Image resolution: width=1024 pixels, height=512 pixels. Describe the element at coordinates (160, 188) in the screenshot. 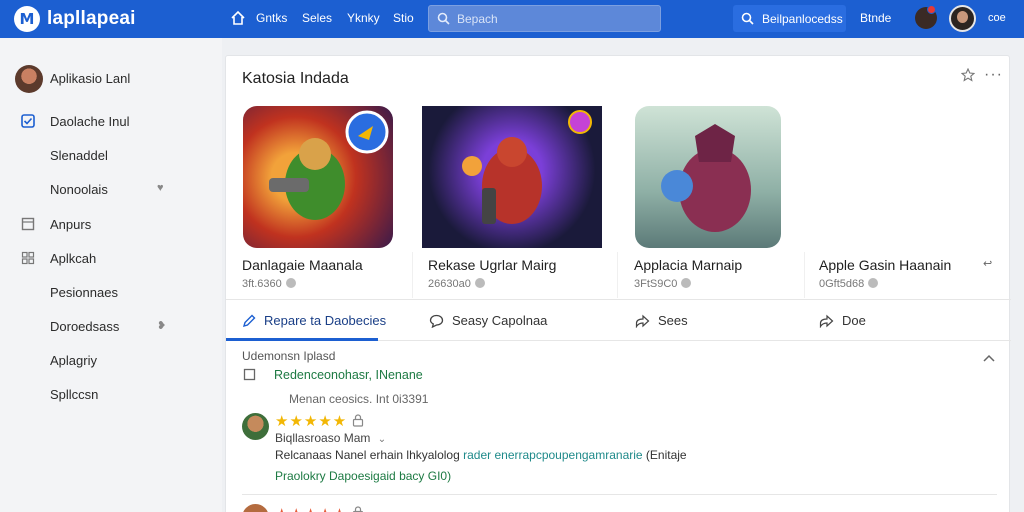

I see `heart-icon: ♥` at that location.